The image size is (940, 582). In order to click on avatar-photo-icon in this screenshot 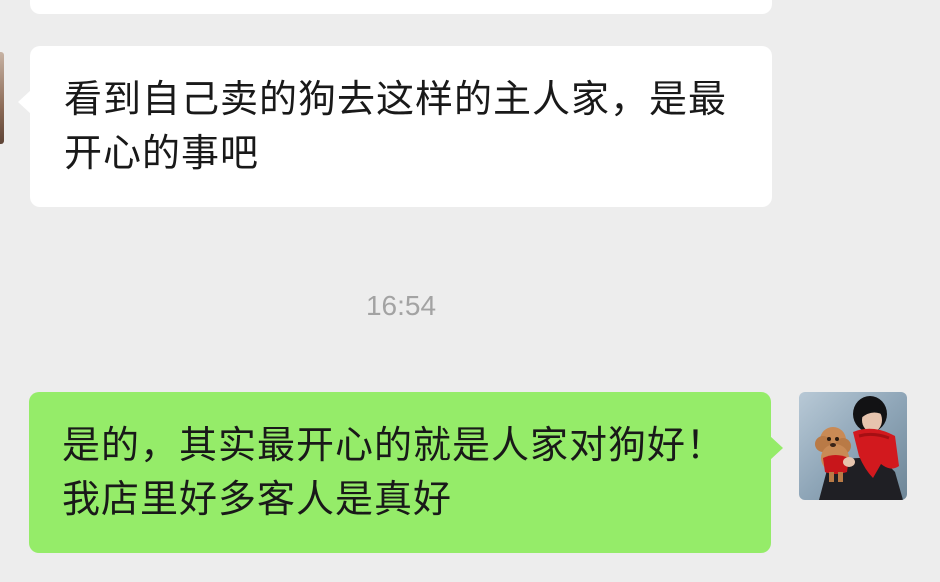, I will do `click(853, 446)`.